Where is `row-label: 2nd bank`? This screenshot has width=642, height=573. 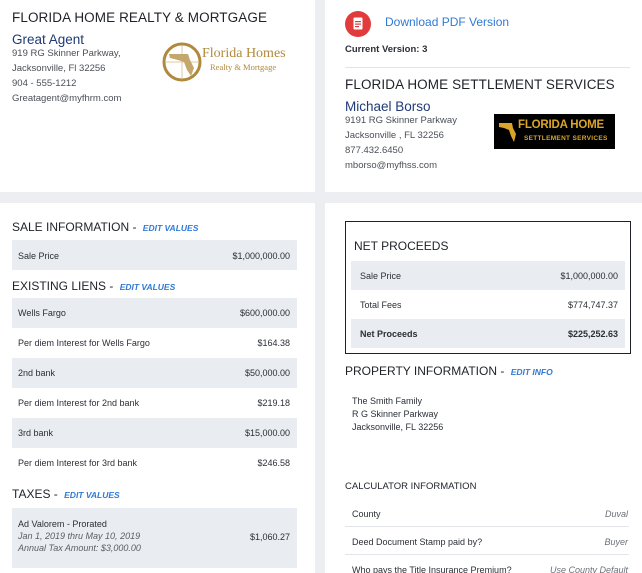
row-label: 2nd bank is located at coordinates (37, 373).